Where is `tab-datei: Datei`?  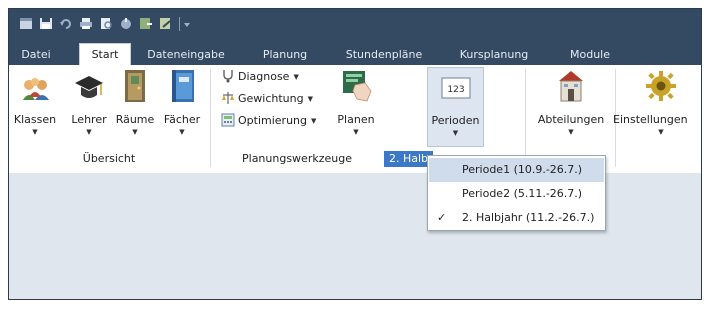
tab-datei: Datei is located at coordinates (36, 54).